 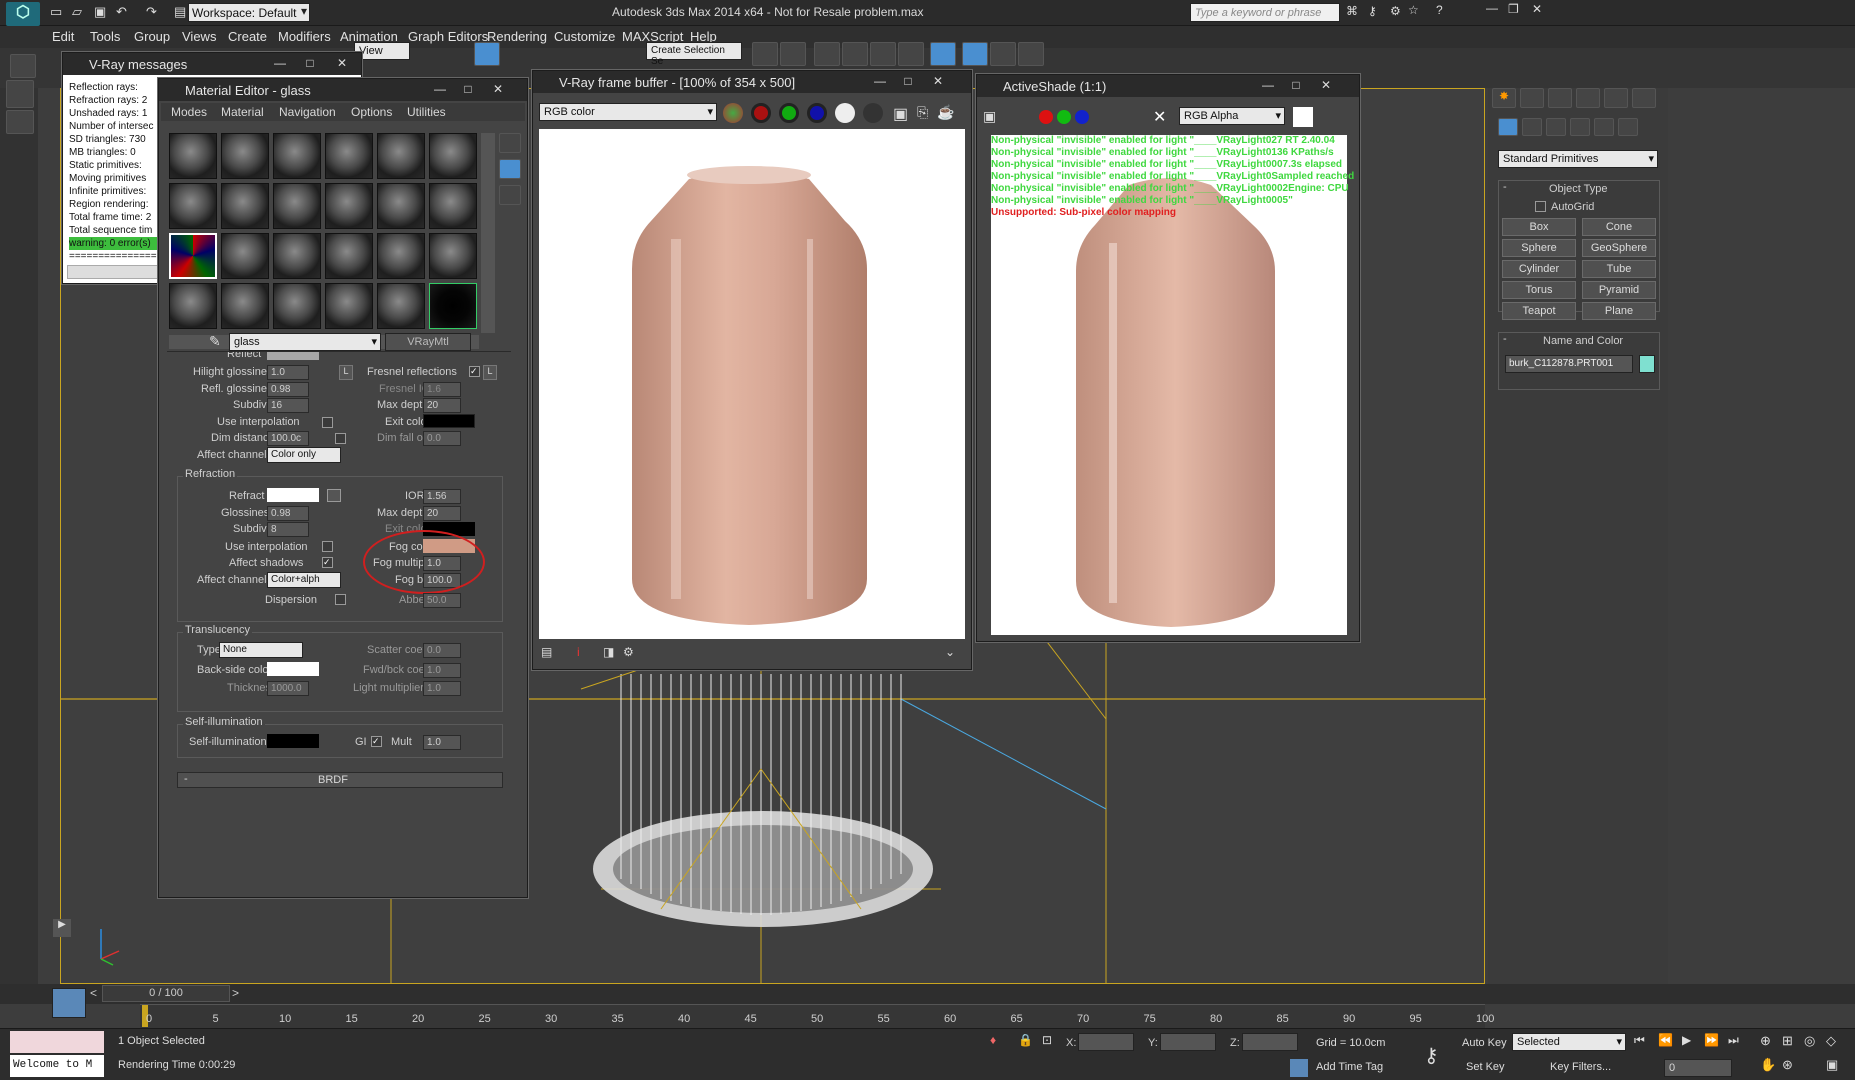 I want to click on hierarchy-tab-icon, so click(x=1560, y=98).